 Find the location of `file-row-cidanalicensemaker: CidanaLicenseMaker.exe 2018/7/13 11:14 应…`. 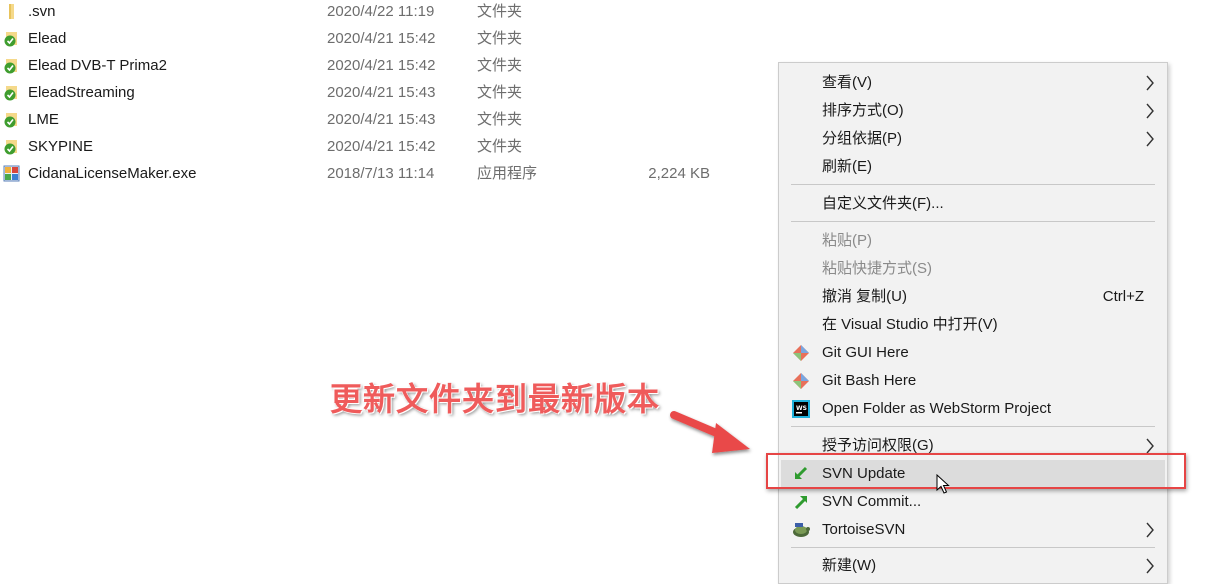

file-row-cidanalicensemaker: CidanaLicenseMaker.exe 2018/7/13 11:14 应… is located at coordinates (380, 173).